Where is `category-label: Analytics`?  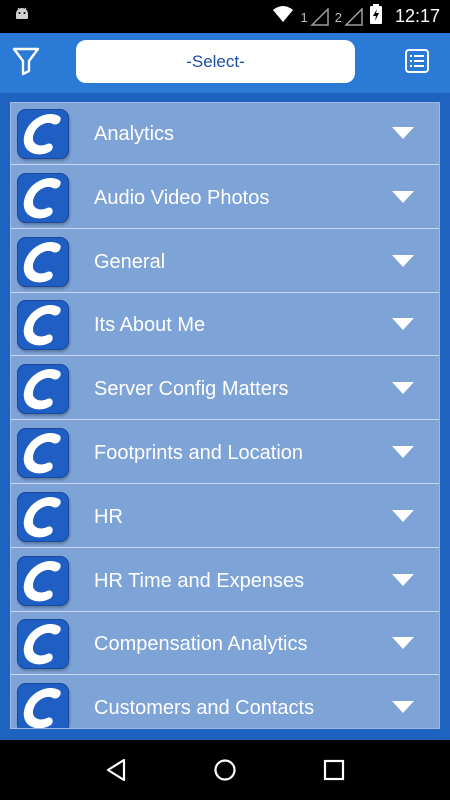 category-label: Analytics is located at coordinates (134, 134).